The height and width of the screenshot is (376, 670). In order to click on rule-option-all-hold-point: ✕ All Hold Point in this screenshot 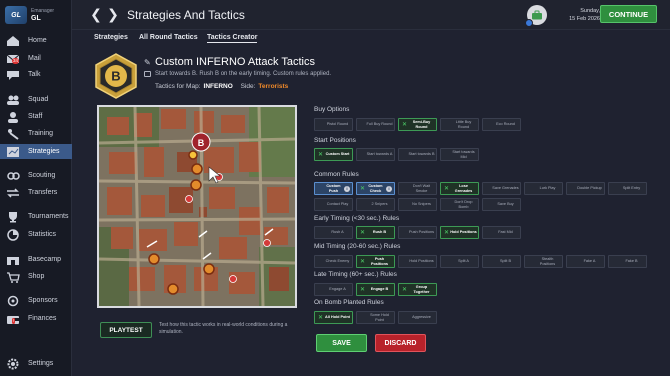, I will do `click(333, 317)`.